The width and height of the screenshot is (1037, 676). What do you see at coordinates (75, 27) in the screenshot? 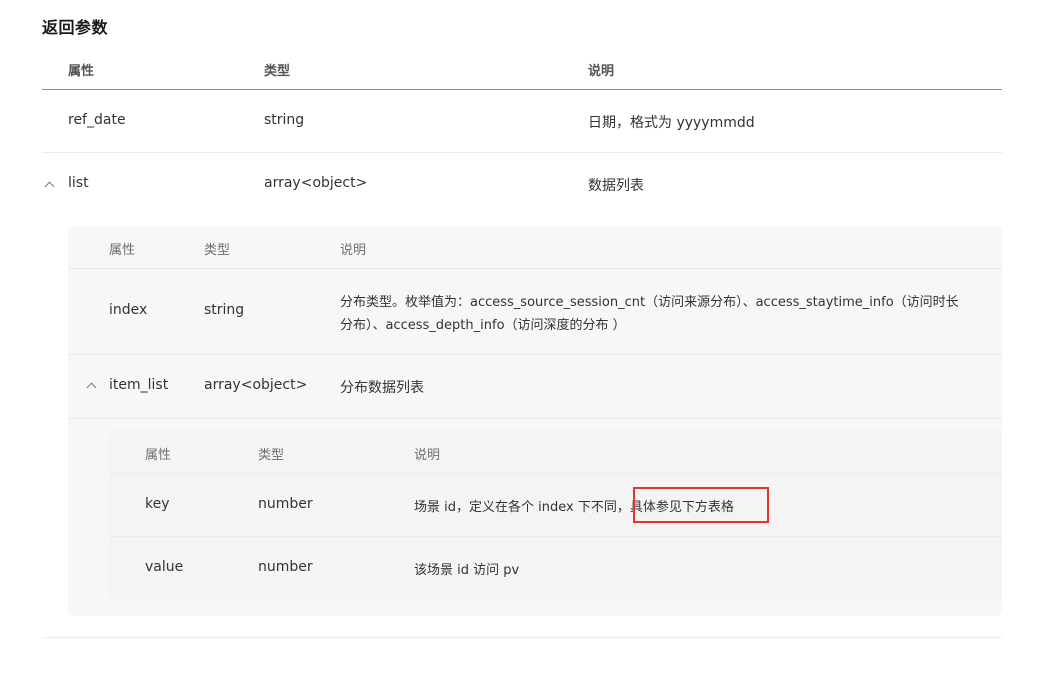
I see `section-title: 返回参数` at bounding box center [75, 27].